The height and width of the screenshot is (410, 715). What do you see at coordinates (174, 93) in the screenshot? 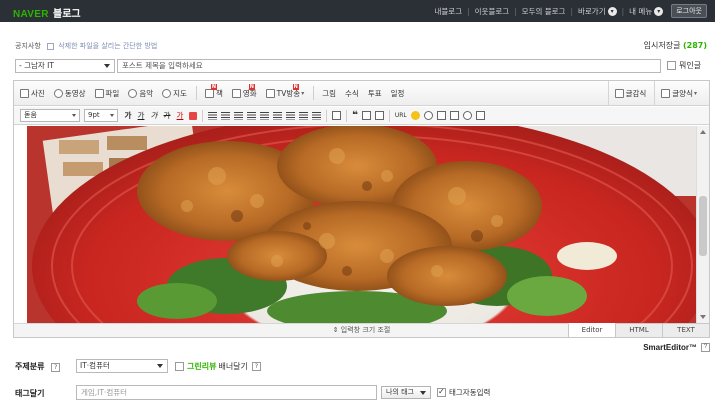
I see `insert-map-button: 지도` at bounding box center [174, 93].